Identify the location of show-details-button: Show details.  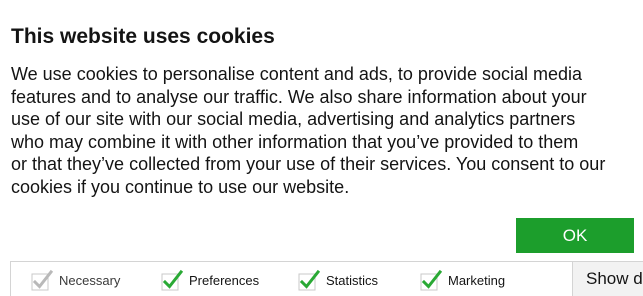
(607, 278).